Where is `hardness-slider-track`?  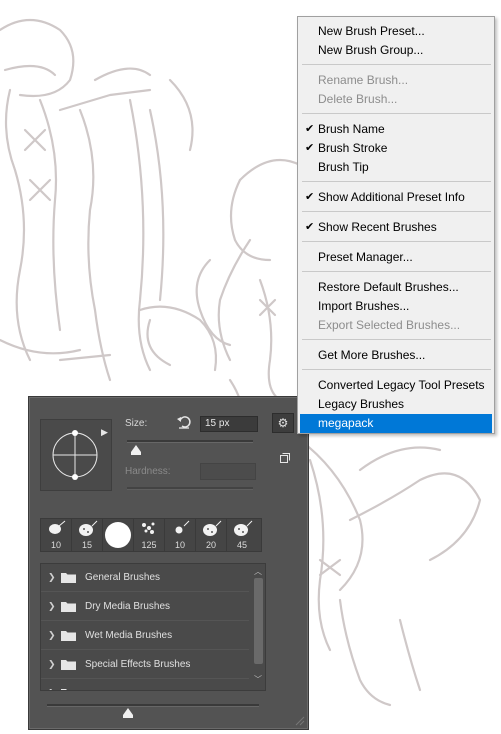 hardness-slider-track is located at coordinates (190, 488).